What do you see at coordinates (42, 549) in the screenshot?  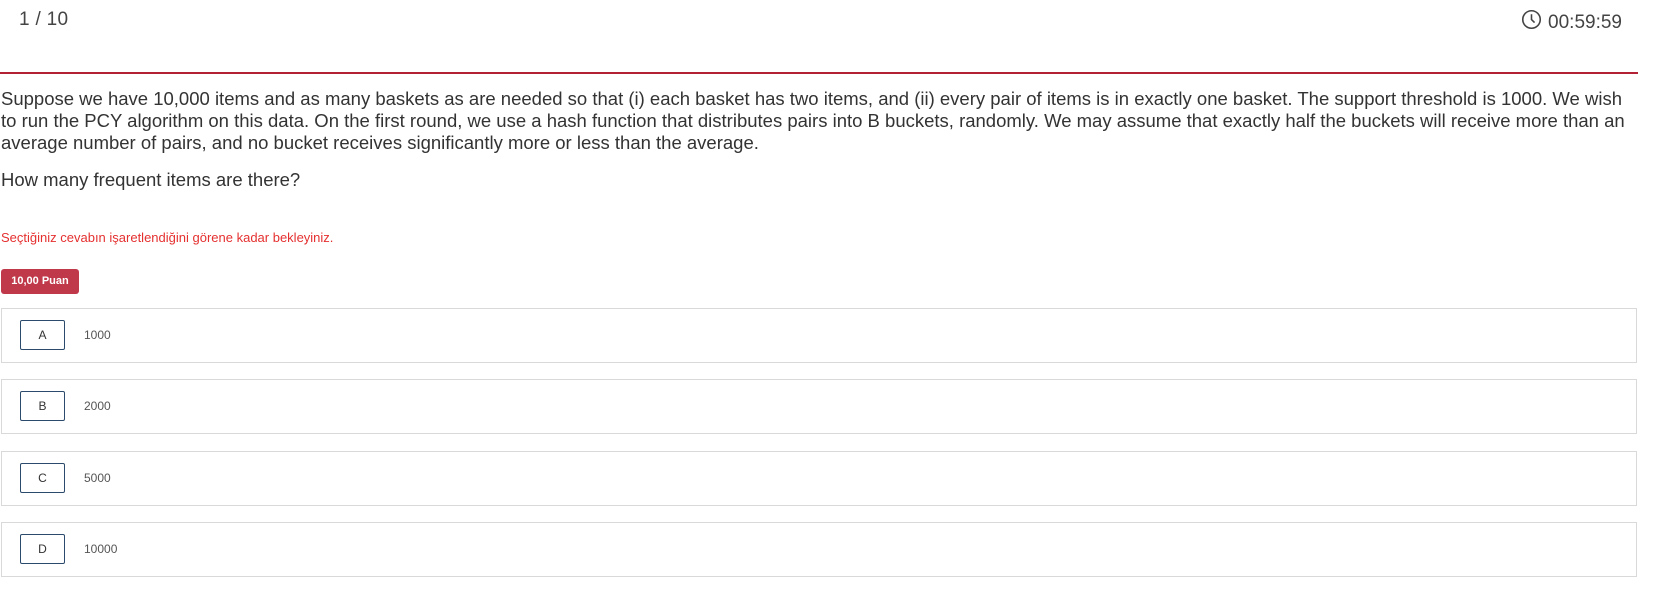 I see `option-letter: D` at bounding box center [42, 549].